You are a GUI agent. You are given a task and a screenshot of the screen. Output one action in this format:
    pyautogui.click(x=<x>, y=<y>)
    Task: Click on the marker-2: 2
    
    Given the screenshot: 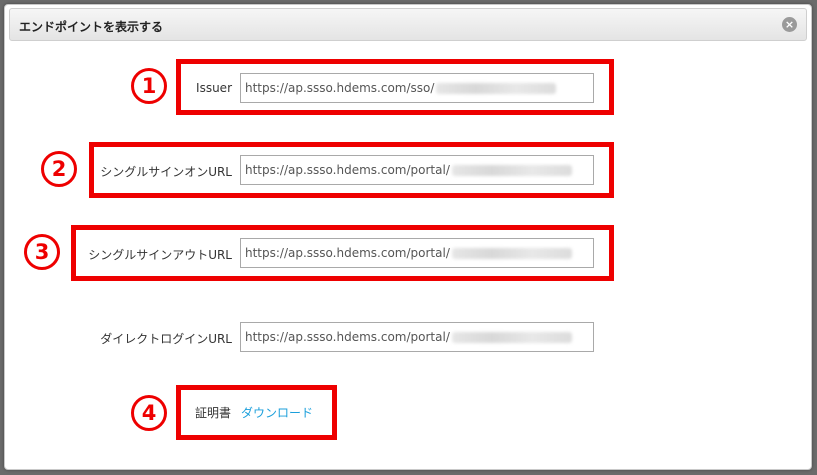 What is the action you would take?
    pyautogui.click(x=59, y=169)
    